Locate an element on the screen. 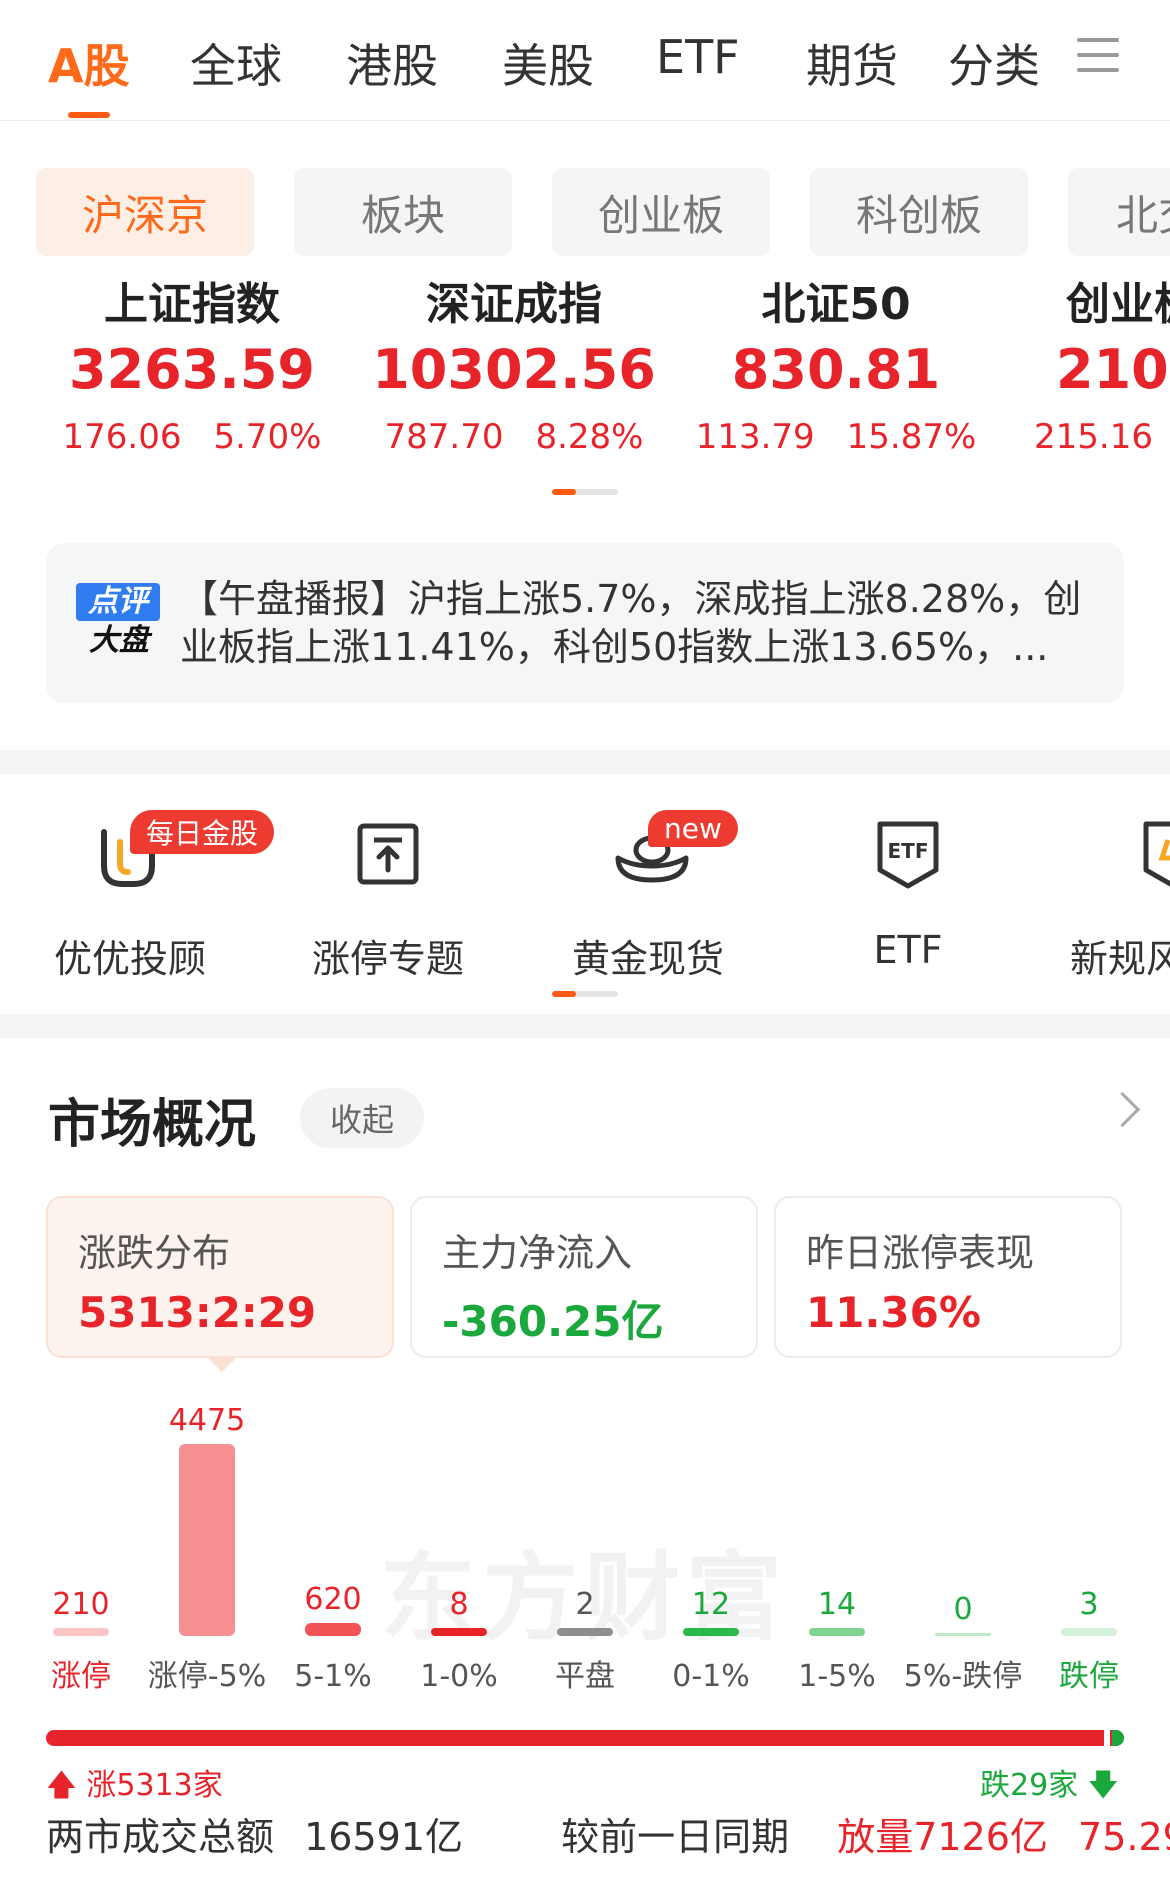 This screenshot has height=1882, width=1170. market-tab-bar: A股 全球 港股 美股 ETF 期货 分类 is located at coordinates (585, 60).